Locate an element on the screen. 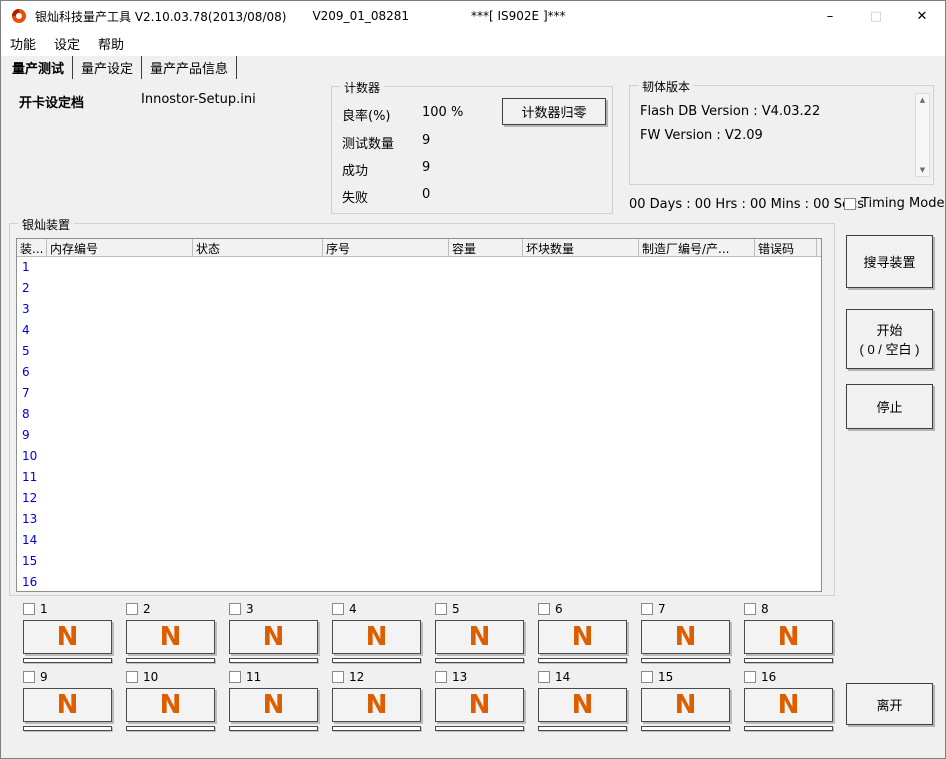  timing-mode-label: Timing Mode is located at coordinates (903, 203).